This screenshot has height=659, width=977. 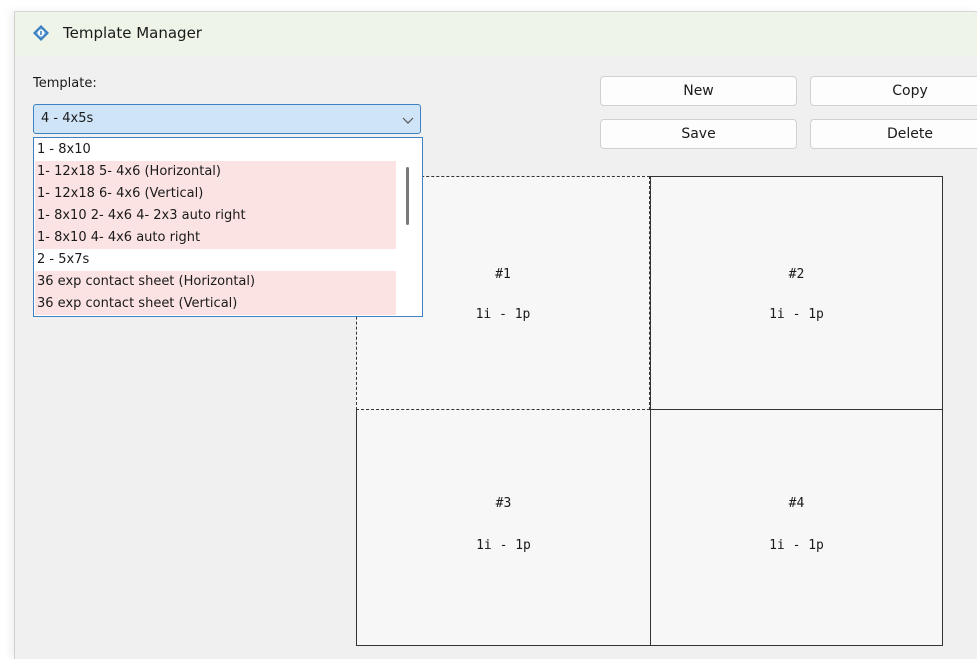 What do you see at coordinates (132, 33) in the screenshot?
I see `window-title: Template Manager` at bounding box center [132, 33].